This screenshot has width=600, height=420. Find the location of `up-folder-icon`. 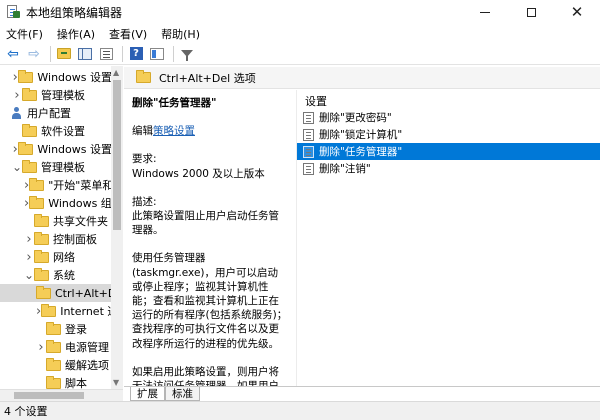

up-folder-icon is located at coordinates (64, 53).